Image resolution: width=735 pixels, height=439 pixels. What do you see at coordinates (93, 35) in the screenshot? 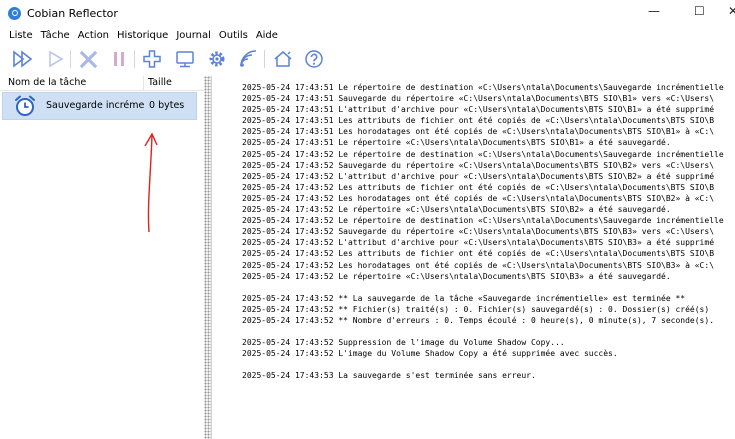
I see `menu-action: Action` at bounding box center [93, 35].